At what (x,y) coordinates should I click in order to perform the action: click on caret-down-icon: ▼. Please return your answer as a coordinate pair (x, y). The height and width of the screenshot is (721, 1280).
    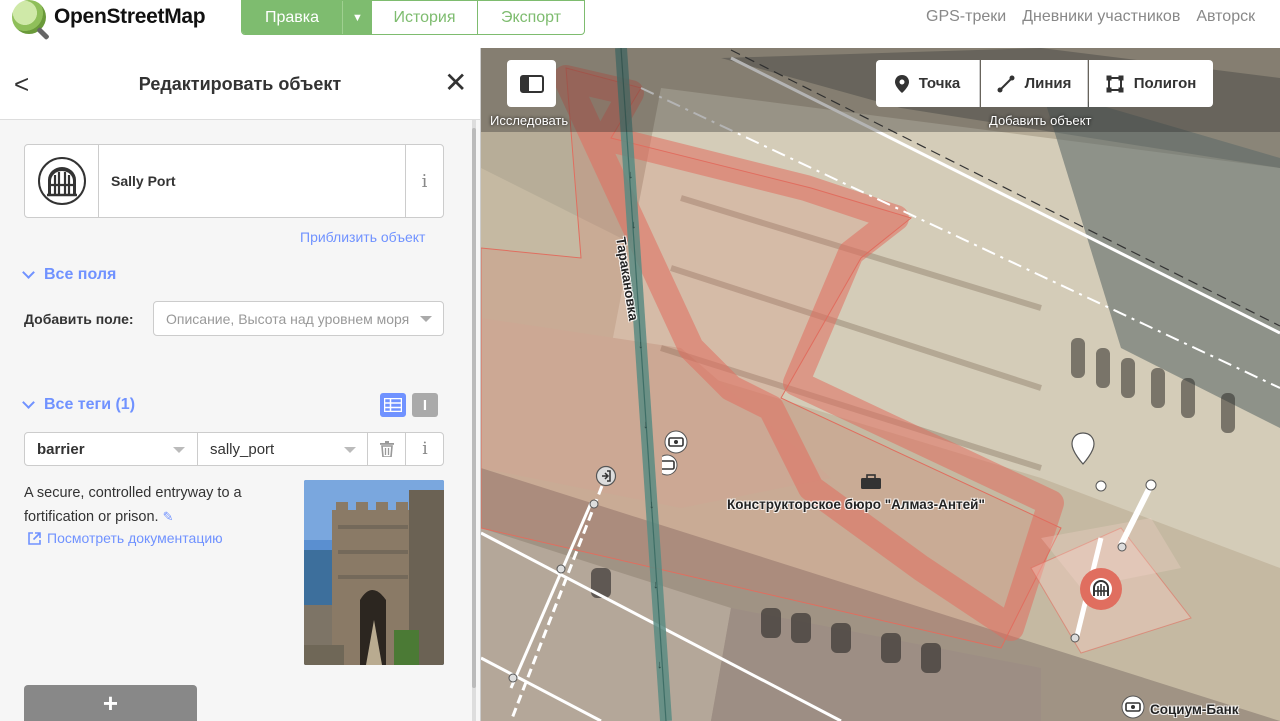
    Looking at the image, I should click on (357, 17).